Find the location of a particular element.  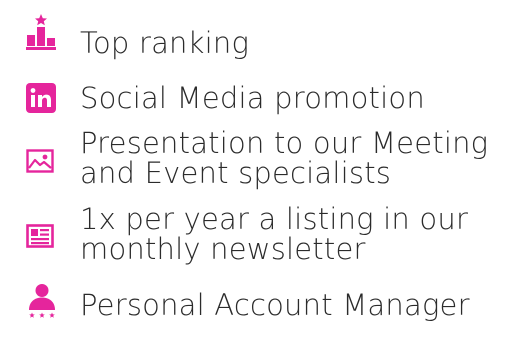

top-ranking-label: Top ranking is located at coordinates (165, 43).